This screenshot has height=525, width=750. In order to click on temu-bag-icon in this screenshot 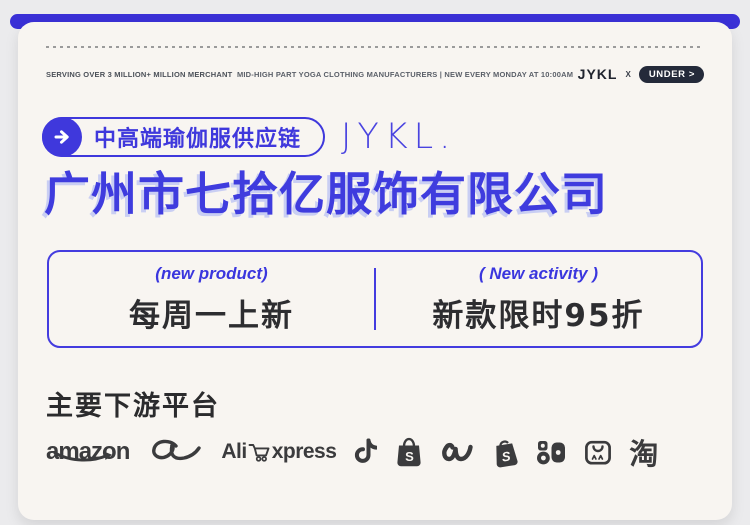, I will do `click(598, 452)`.